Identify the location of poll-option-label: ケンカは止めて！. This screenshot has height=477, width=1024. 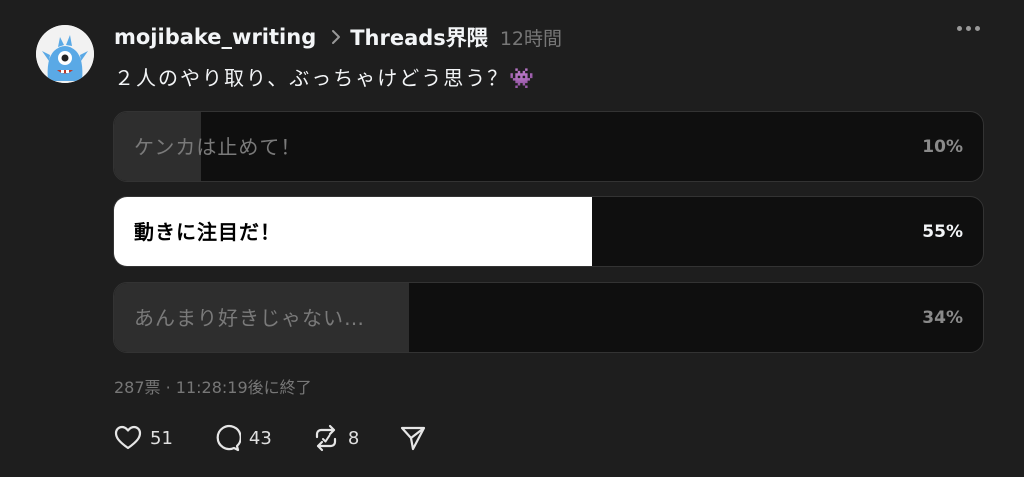
(218, 147).